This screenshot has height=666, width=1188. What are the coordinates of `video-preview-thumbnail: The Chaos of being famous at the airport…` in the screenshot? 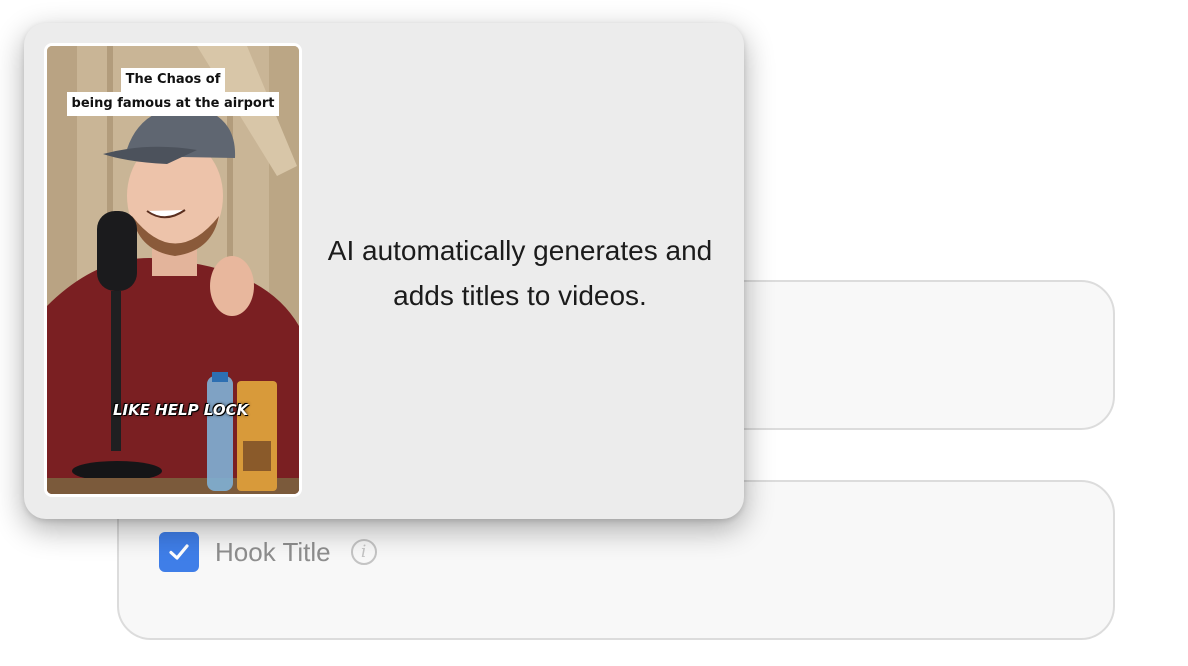 It's located at (173, 270).